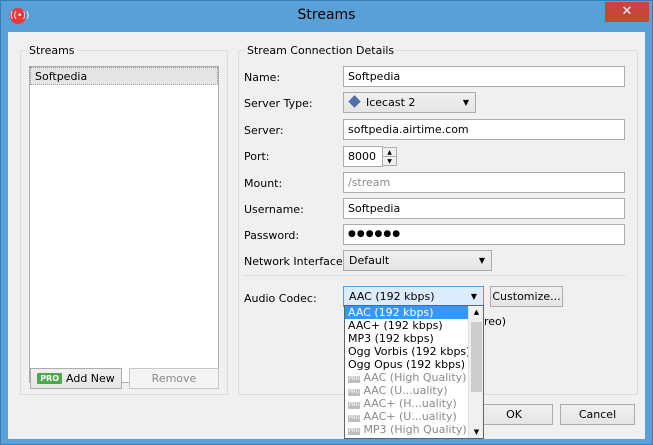  What do you see at coordinates (597, 414) in the screenshot?
I see `cancel-button: Cancel` at bounding box center [597, 414].